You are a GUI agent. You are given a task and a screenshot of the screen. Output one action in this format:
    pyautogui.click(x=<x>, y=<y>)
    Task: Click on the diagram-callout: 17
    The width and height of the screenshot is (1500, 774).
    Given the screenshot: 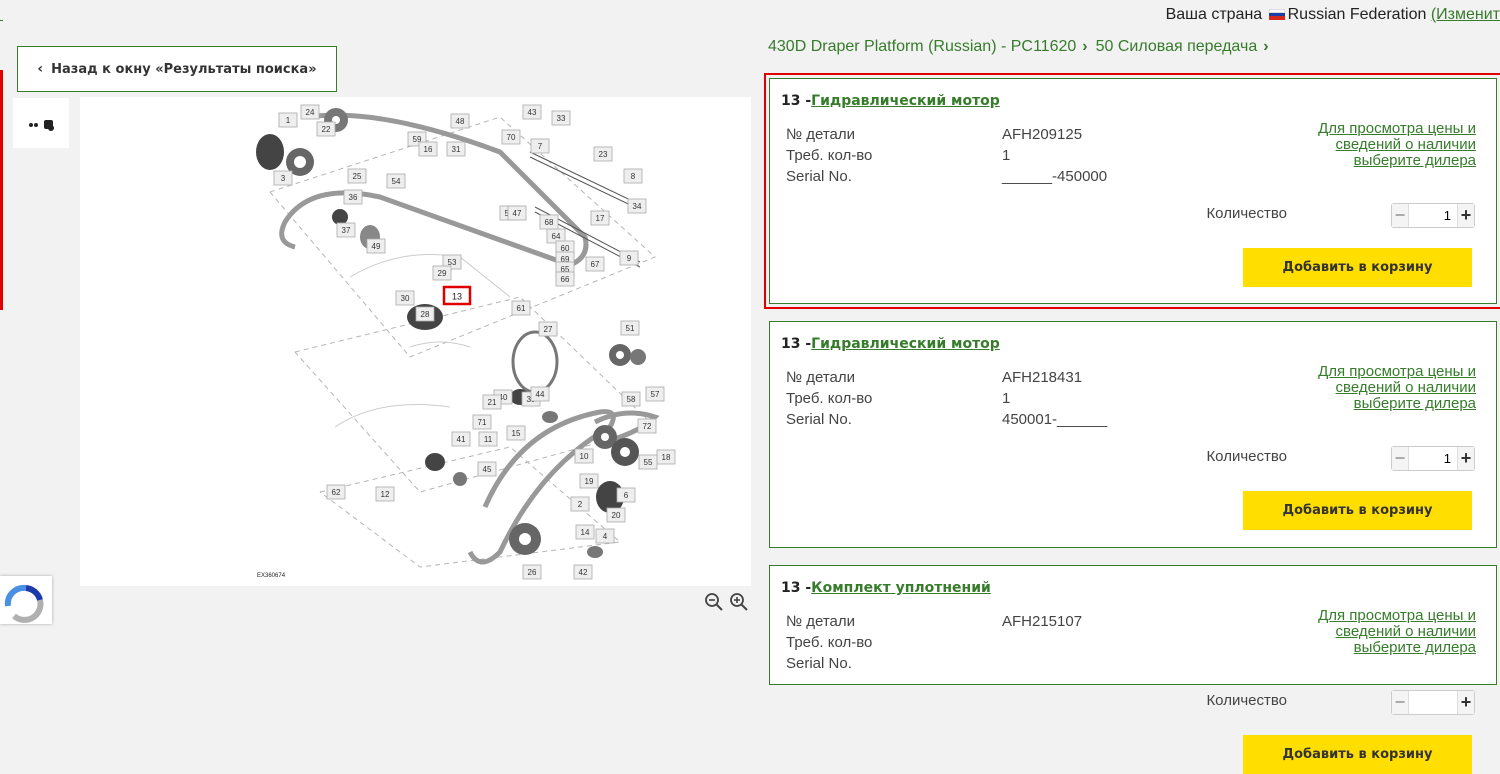 What is the action you would take?
    pyautogui.click(x=600, y=218)
    